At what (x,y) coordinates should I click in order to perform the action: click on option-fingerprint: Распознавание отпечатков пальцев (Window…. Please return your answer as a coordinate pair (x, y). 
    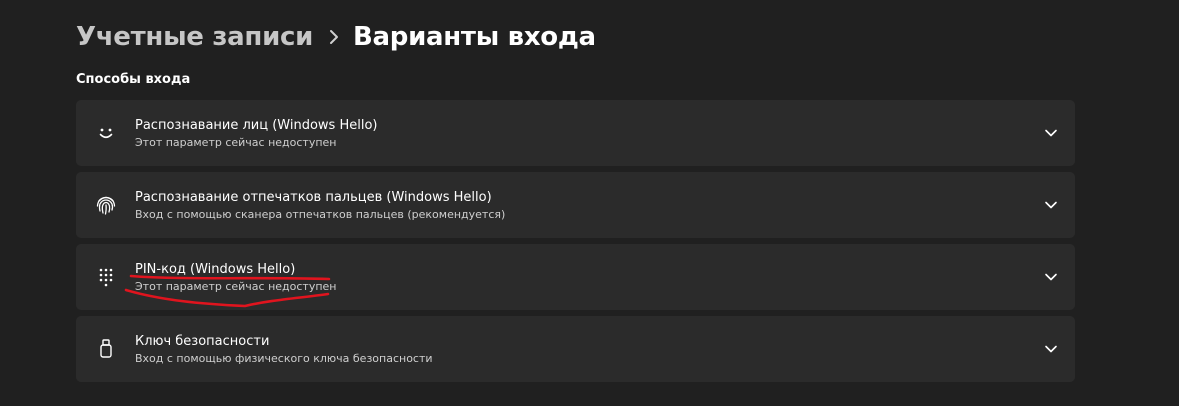
    Looking at the image, I should click on (575, 205).